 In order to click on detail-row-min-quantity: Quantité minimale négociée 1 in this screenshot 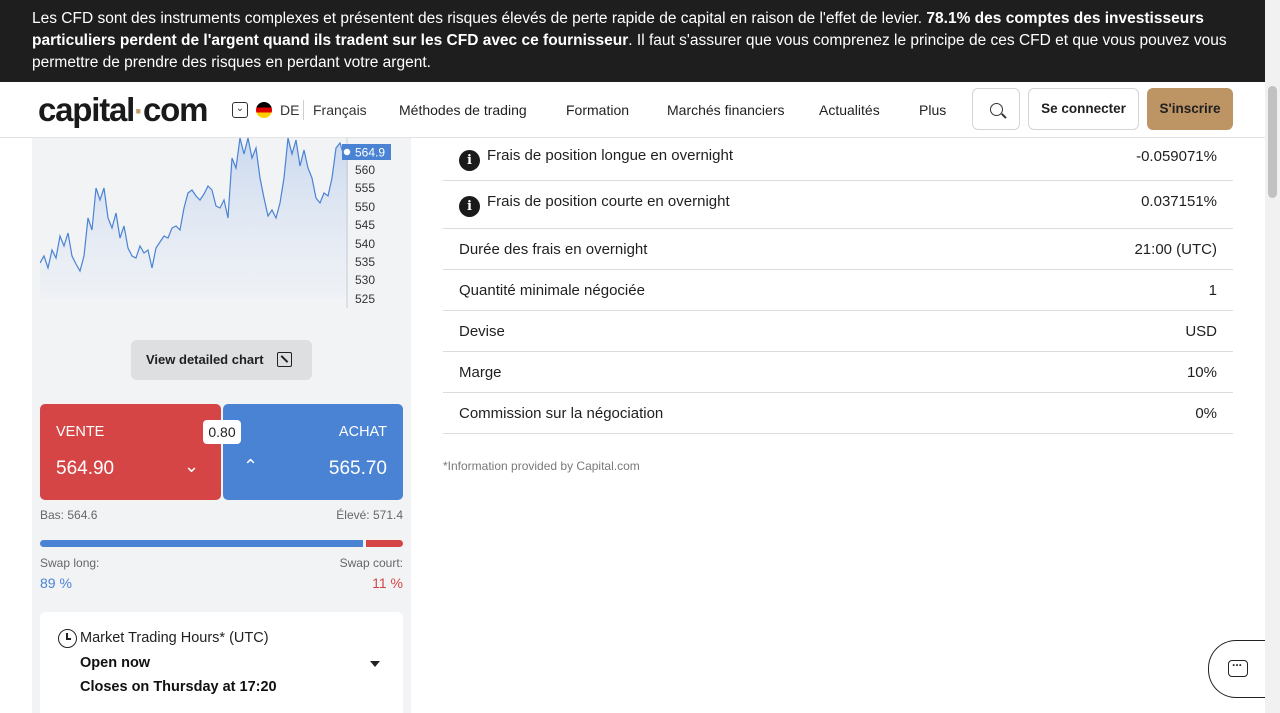, I will do `click(838, 290)`.